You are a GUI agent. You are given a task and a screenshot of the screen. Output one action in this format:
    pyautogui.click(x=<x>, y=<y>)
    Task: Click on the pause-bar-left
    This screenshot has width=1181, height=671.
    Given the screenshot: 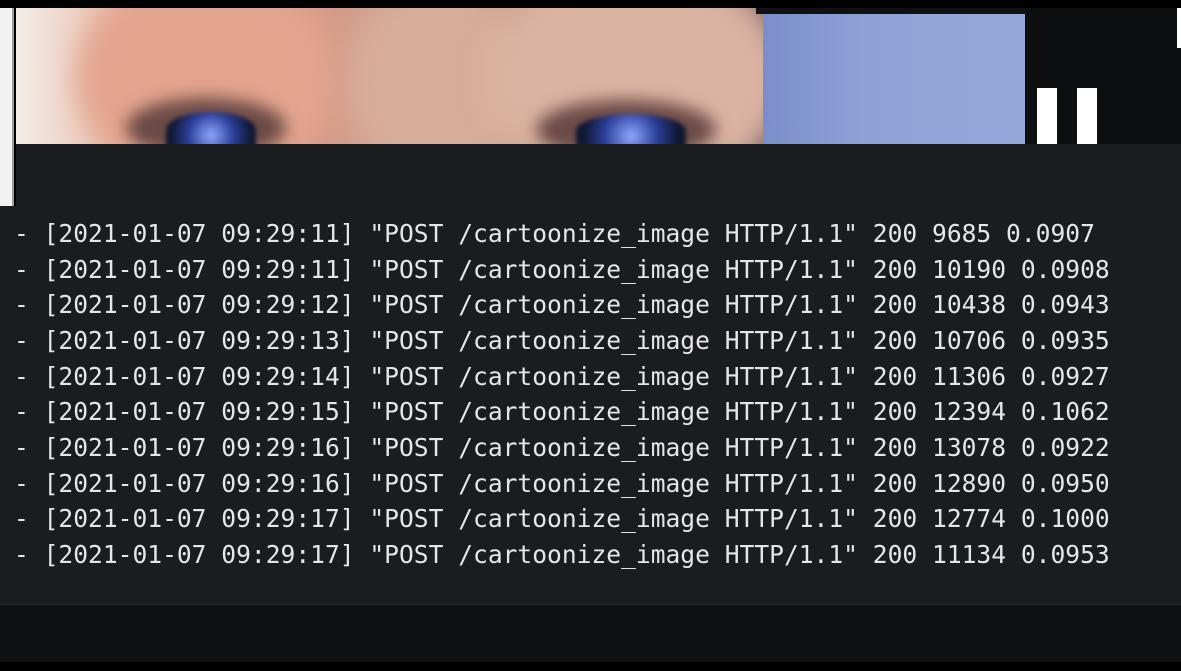 What is the action you would take?
    pyautogui.click(x=1047, y=118)
    